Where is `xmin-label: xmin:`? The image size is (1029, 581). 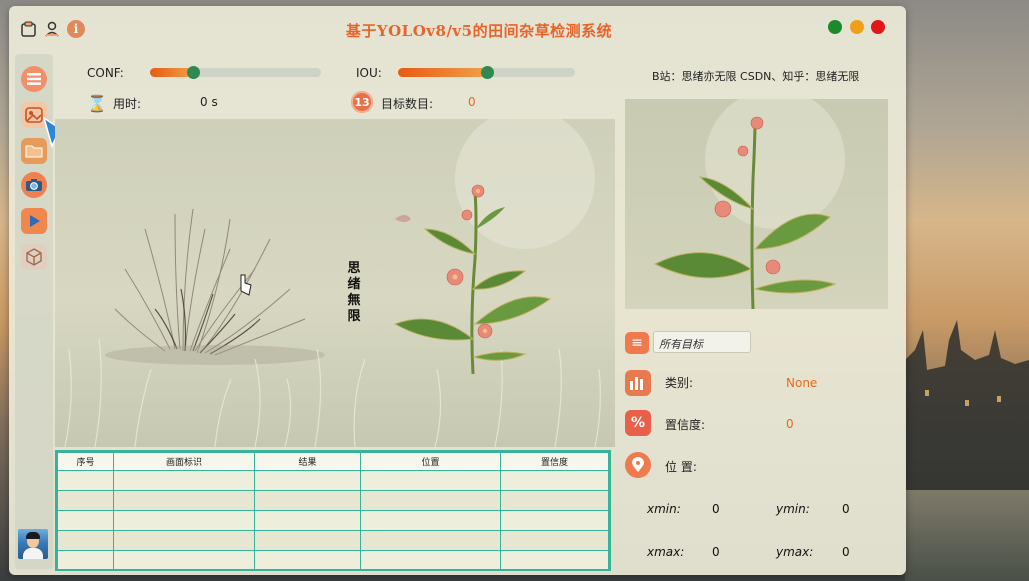 xmin-label: xmin: is located at coordinates (664, 509).